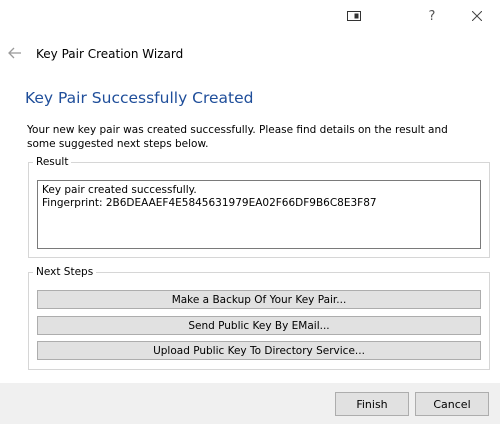 The width and height of the screenshot is (500, 424). I want to click on close-icon, so click(477, 16).